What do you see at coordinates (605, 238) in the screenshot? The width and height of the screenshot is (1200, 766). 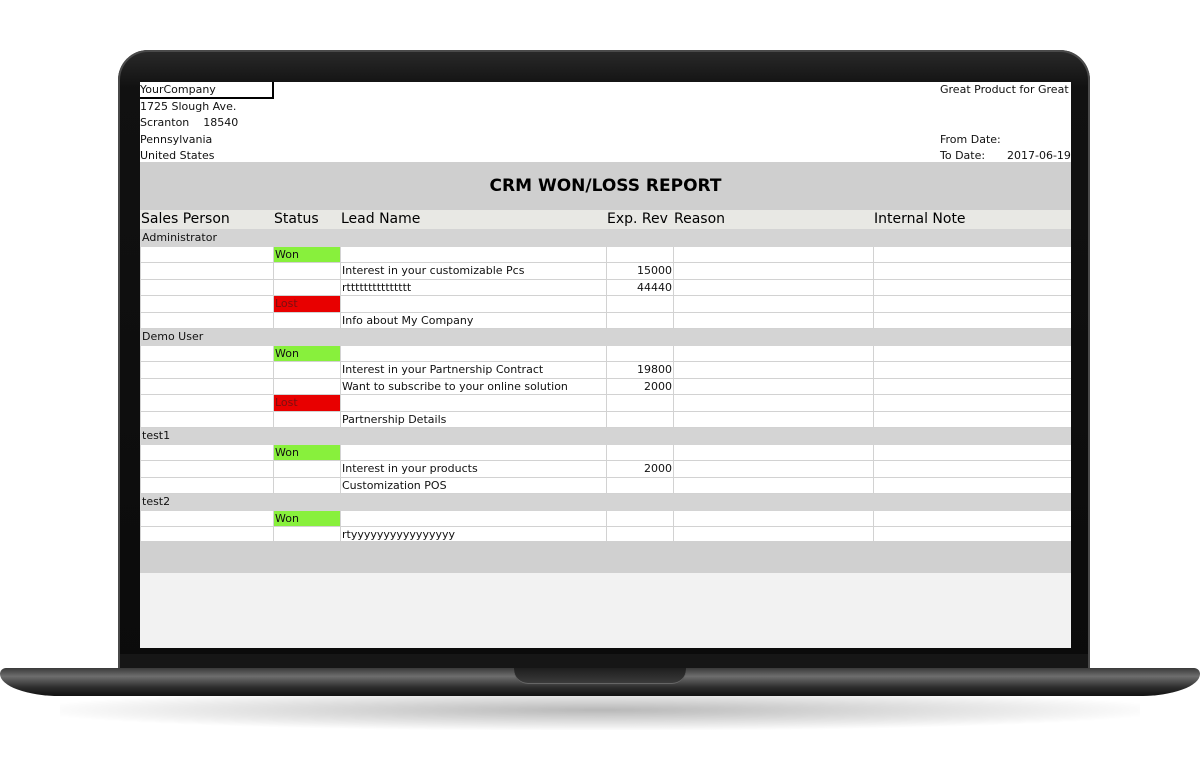 I see `sales-person-name: Administrator` at bounding box center [605, 238].